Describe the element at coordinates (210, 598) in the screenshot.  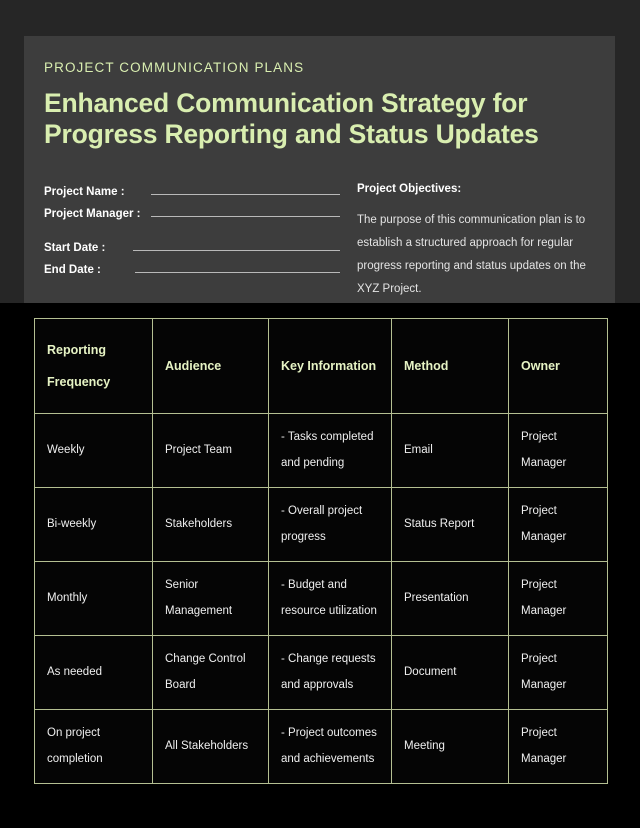
I see `cell-audience: Senior Management` at that location.